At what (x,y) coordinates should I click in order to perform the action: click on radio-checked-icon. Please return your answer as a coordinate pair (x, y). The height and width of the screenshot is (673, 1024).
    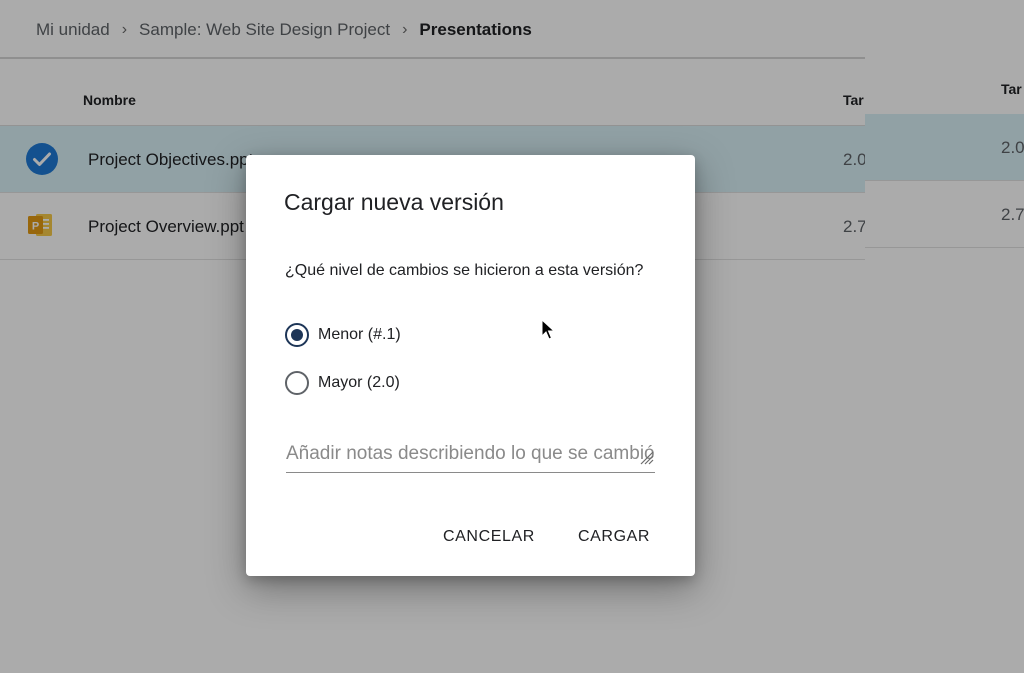
    Looking at the image, I should click on (297, 335).